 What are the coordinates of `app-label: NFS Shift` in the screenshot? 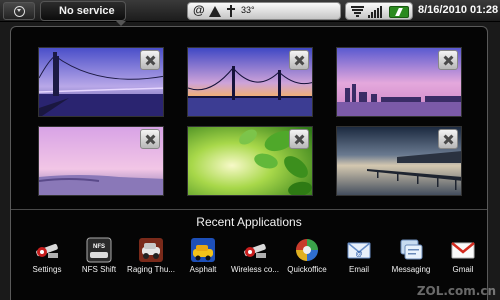 It's located at (99, 269).